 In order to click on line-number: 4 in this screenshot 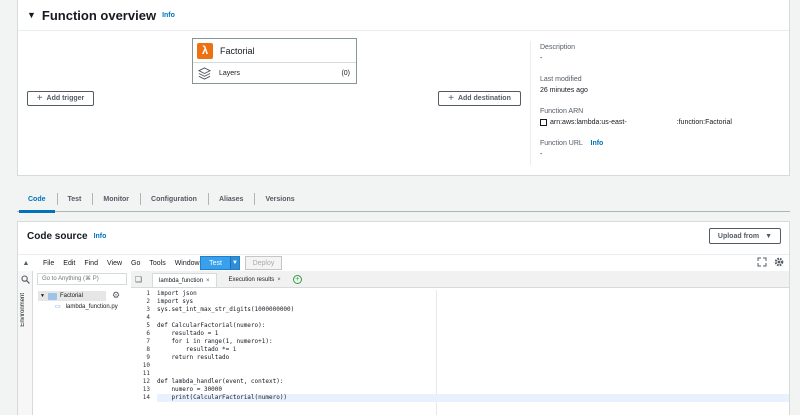, I will do `click(148, 317)`.